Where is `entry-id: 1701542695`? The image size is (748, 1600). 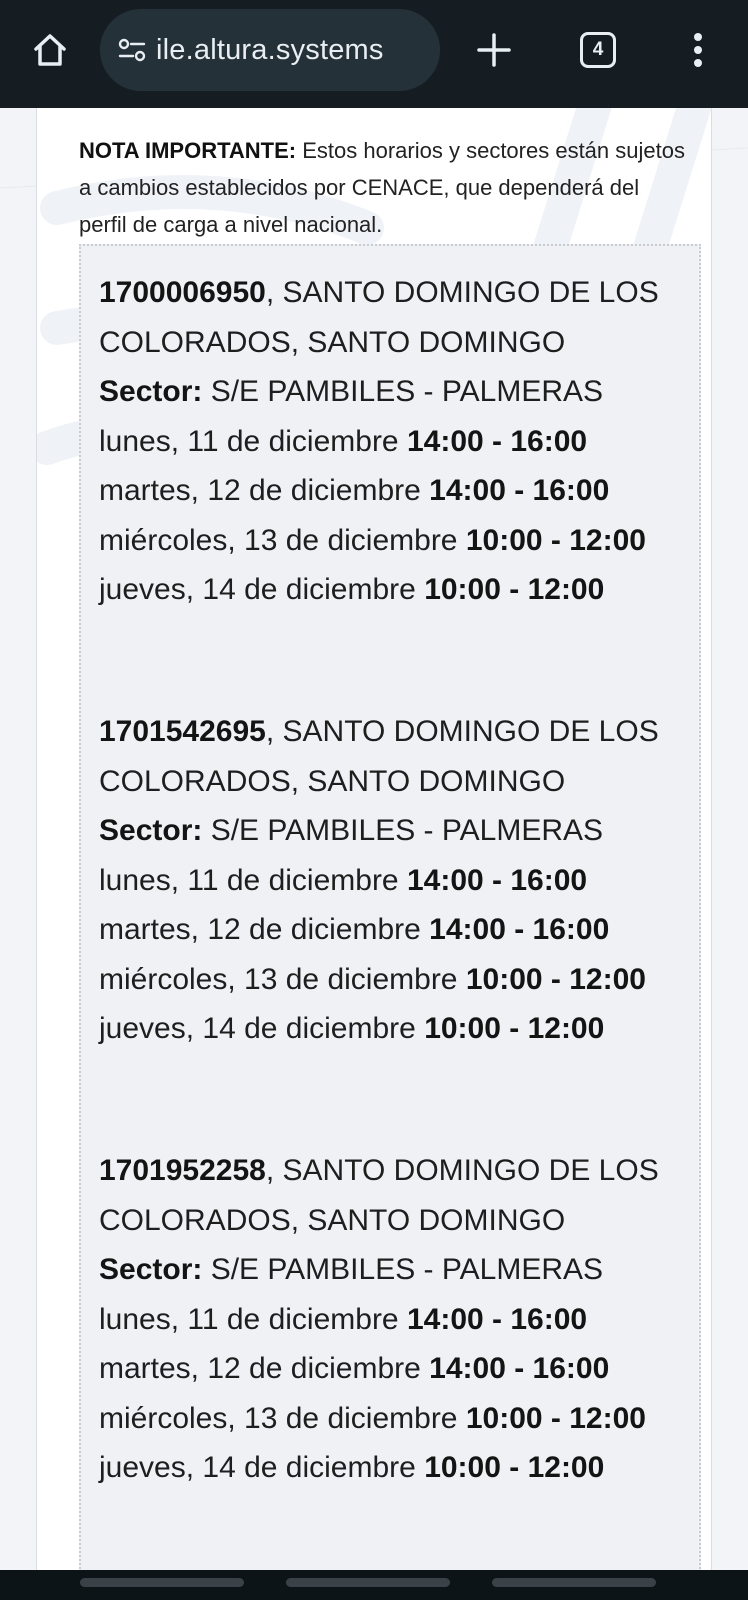 entry-id: 1701542695 is located at coordinates (182, 731).